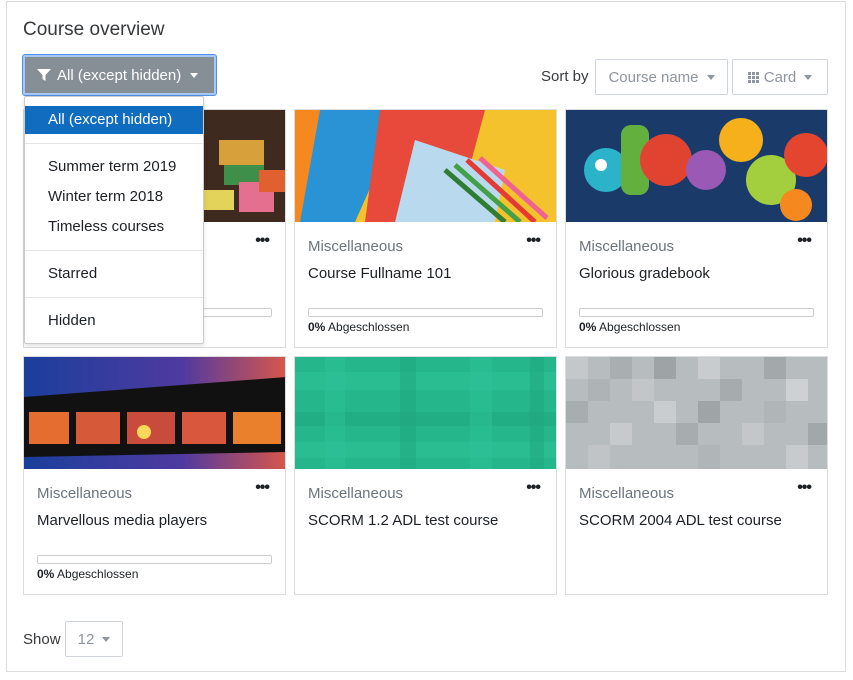 The height and width of the screenshot is (680, 853). Describe the element at coordinates (114, 120) in the screenshot. I see `menu-item-all-except-hidden: All (except hidden)` at that location.